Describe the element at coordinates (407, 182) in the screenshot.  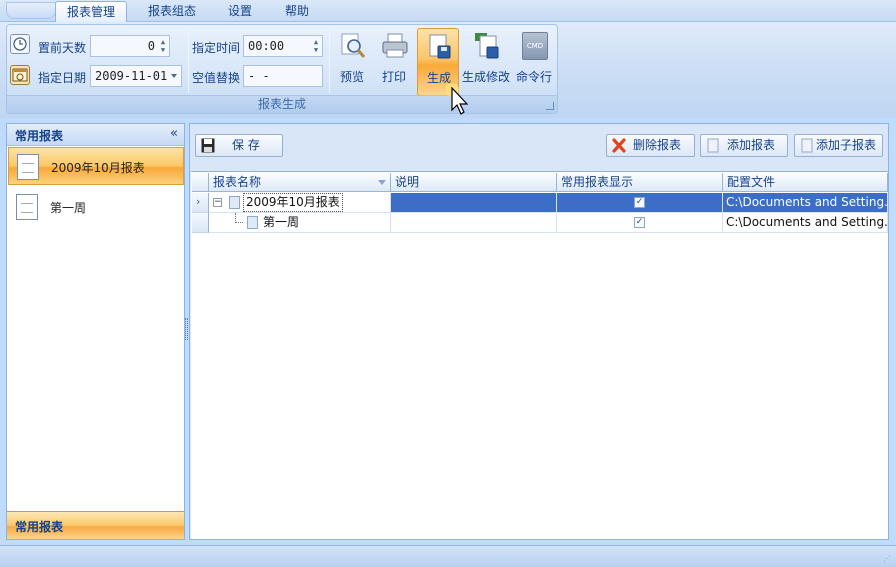
I see `column-header-label: 说明` at that location.